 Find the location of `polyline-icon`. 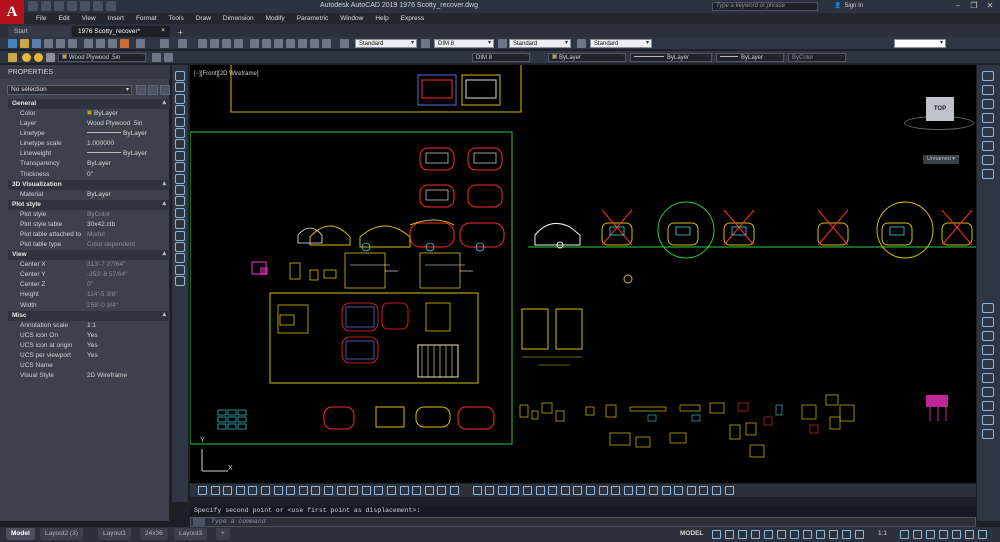

polyline-icon is located at coordinates (180, 87).